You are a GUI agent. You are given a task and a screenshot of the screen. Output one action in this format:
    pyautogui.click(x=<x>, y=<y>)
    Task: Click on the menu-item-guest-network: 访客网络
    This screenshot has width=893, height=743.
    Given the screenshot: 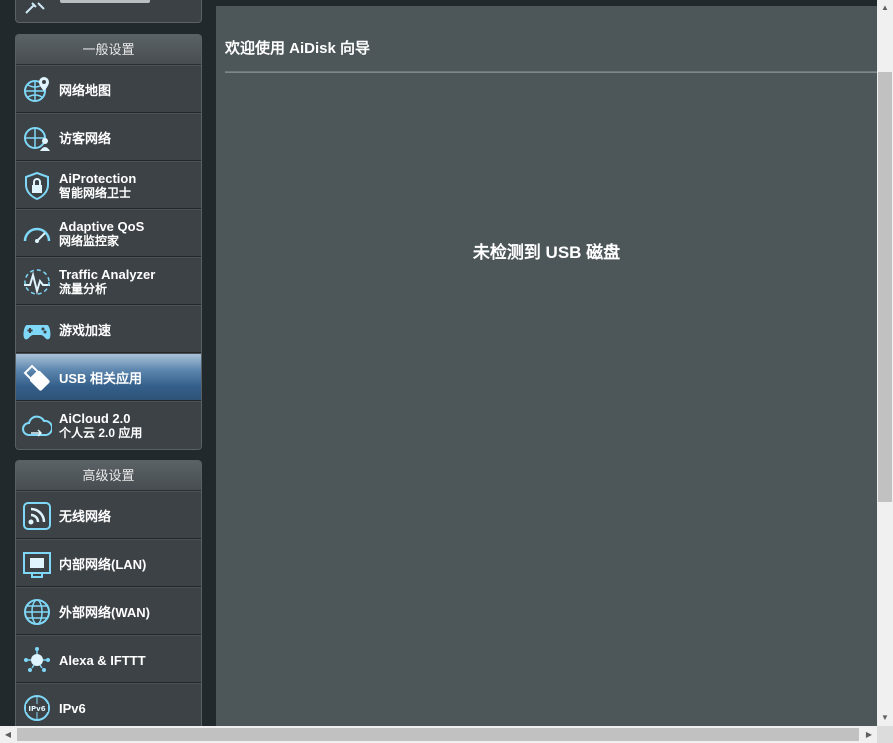 What is the action you would take?
    pyautogui.click(x=108, y=137)
    